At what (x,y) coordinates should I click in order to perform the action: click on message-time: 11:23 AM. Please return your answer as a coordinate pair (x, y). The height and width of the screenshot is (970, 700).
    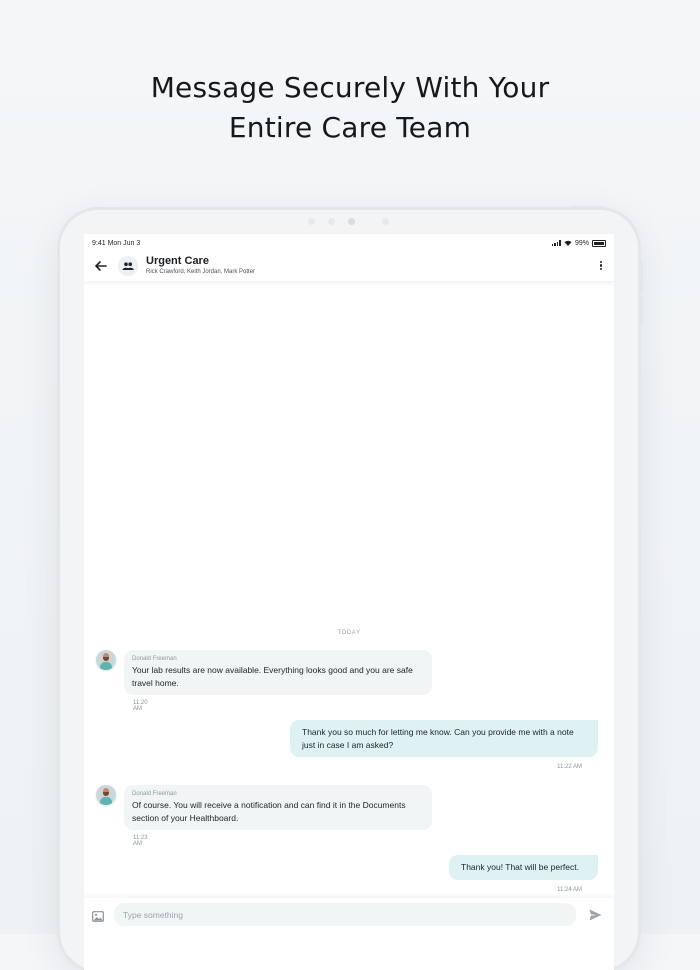
    Looking at the image, I should click on (140, 841).